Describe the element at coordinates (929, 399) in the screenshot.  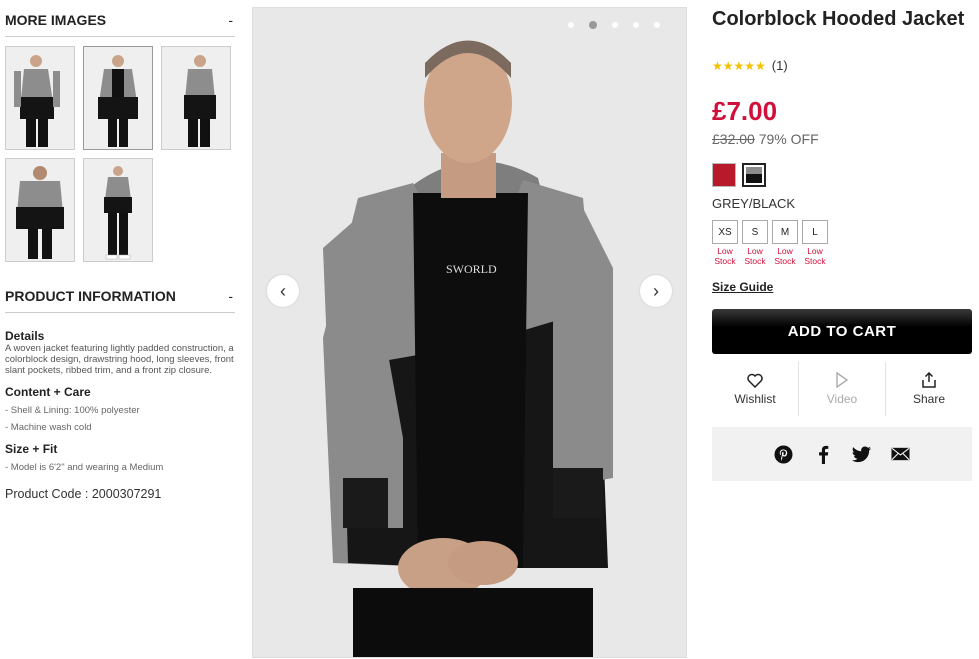
I see `share-label: Share` at that location.